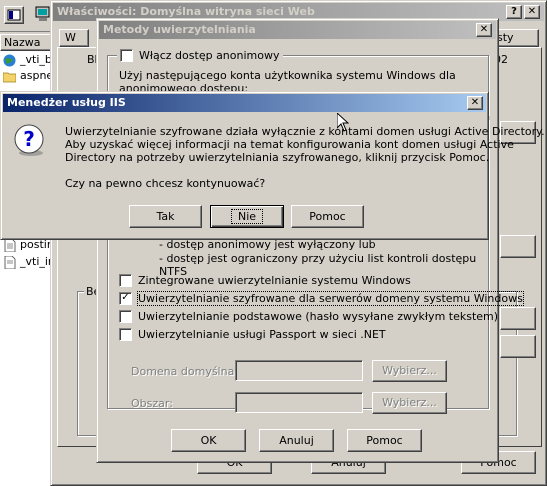 This screenshot has width=547, height=486. I want to click on passport-checkbox, so click(125, 334).